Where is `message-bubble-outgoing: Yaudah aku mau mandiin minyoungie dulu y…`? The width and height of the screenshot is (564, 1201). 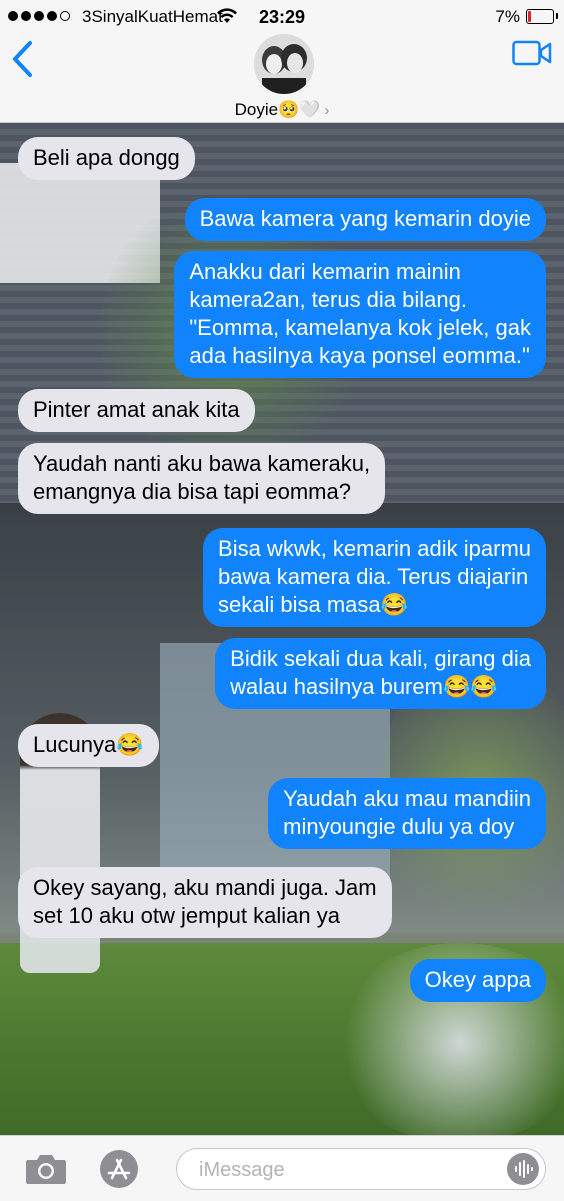
message-bubble-outgoing: Yaudah aku mau mandiin minyoungie dulu y… is located at coordinates (407, 813).